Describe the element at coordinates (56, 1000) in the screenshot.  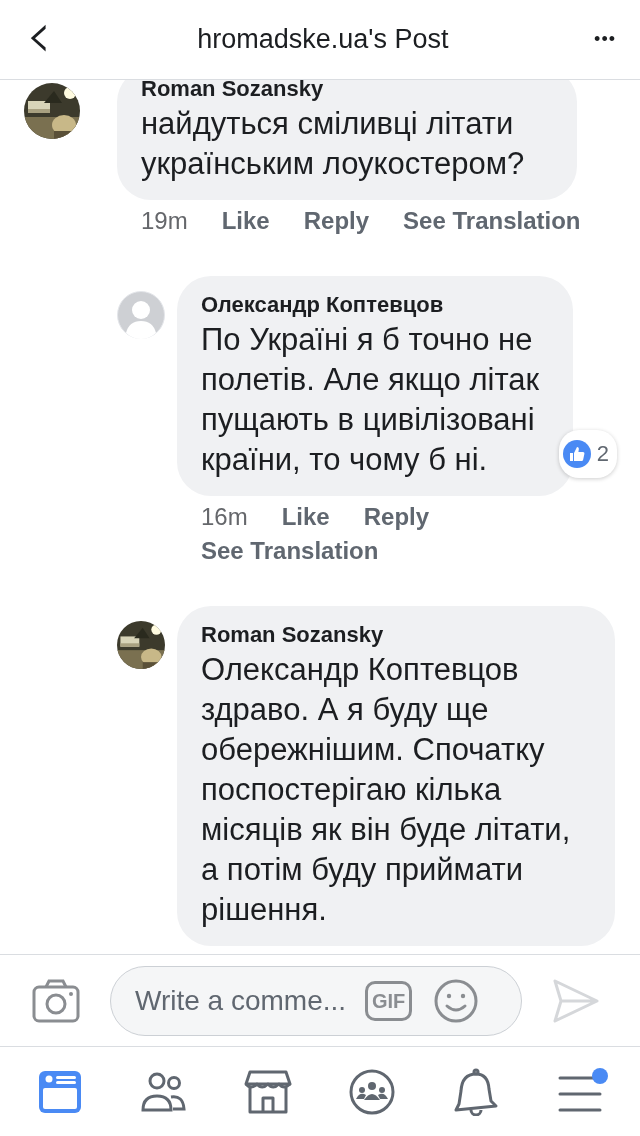
I see `camera-icon` at that location.